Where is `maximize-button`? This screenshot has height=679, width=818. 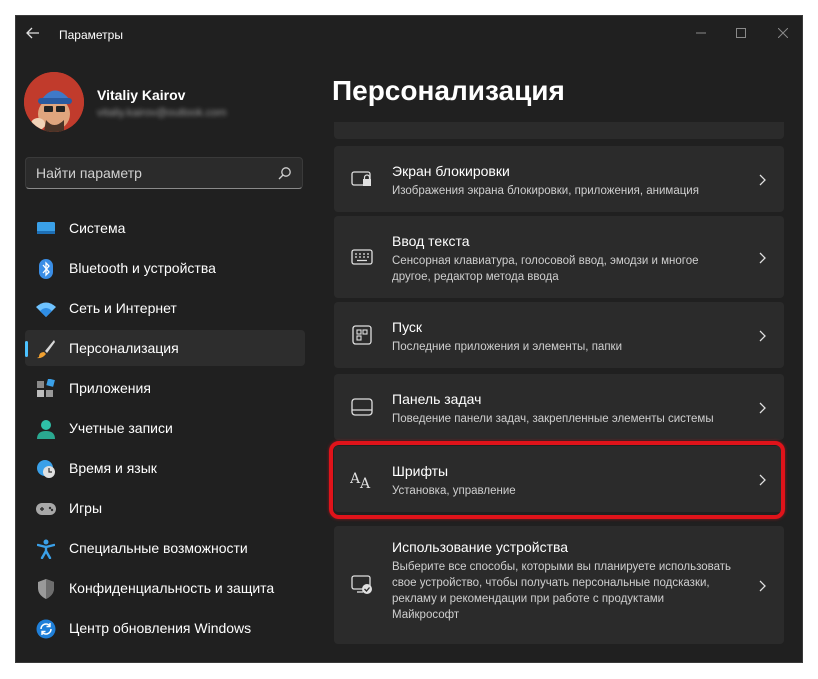
maximize-button is located at coordinates (741, 33).